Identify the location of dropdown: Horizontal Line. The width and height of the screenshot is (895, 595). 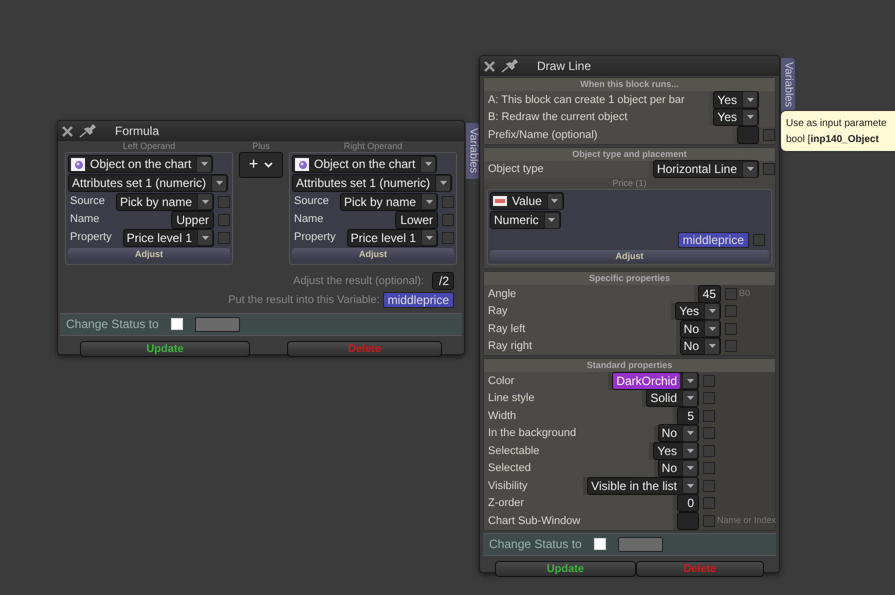
(705, 169).